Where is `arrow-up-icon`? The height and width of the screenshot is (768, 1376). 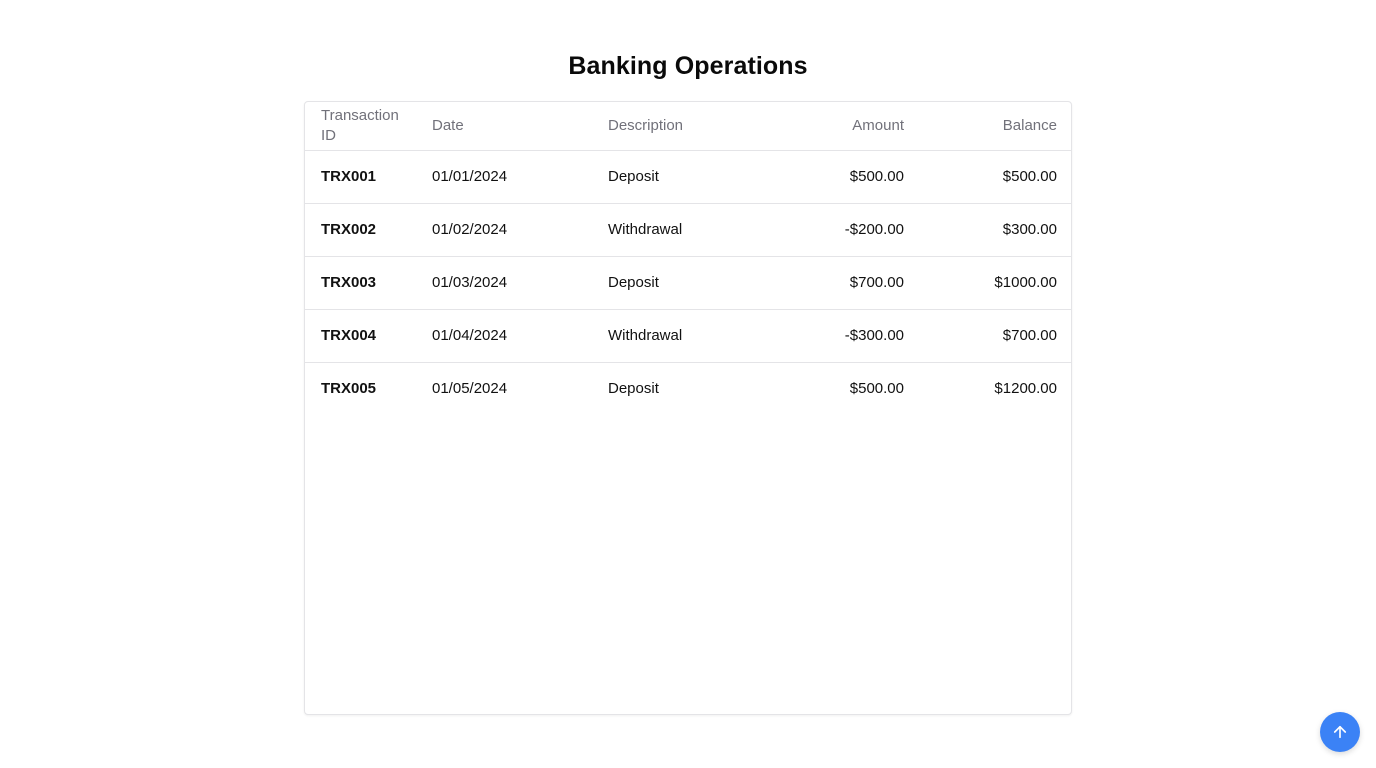 arrow-up-icon is located at coordinates (1340, 732).